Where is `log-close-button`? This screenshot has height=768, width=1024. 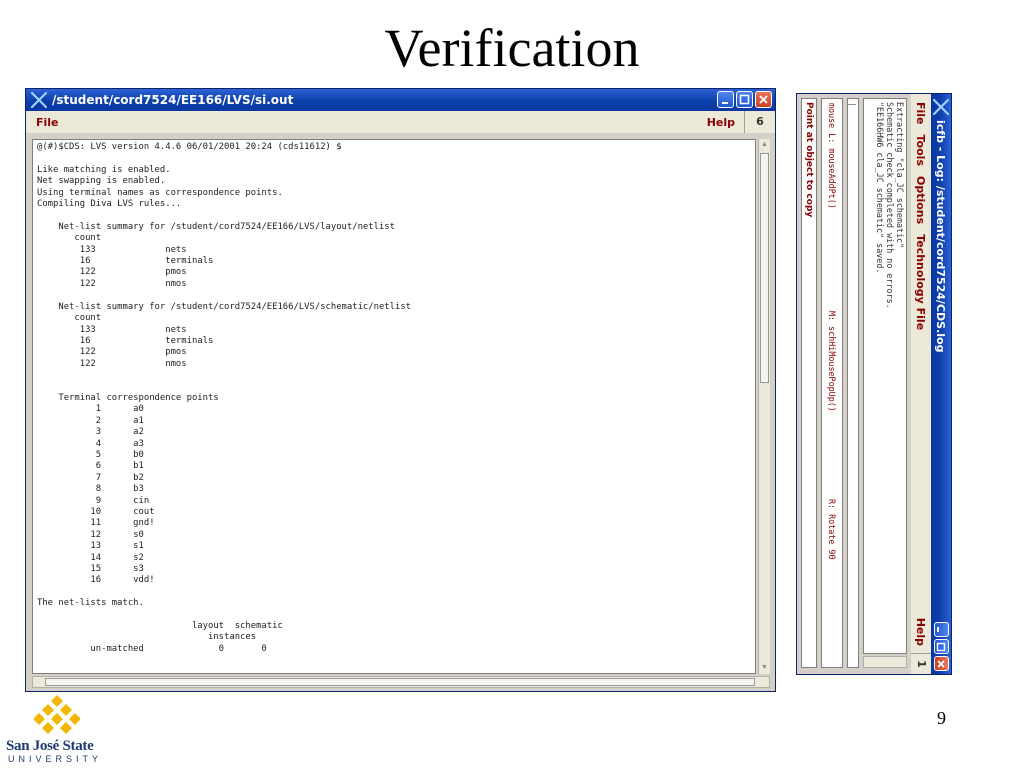 log-close-button is located at coordinates (941, 663).